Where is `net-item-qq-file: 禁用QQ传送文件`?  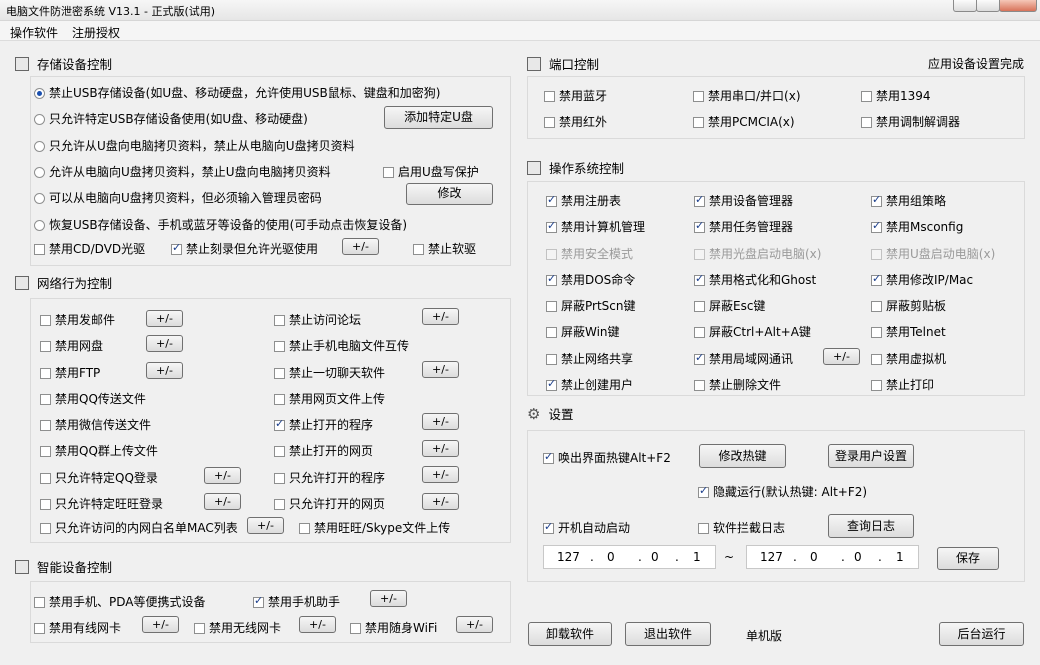 net-item-qq-file: 禁用QQ传送文件 is located at coordinates (93, 398).